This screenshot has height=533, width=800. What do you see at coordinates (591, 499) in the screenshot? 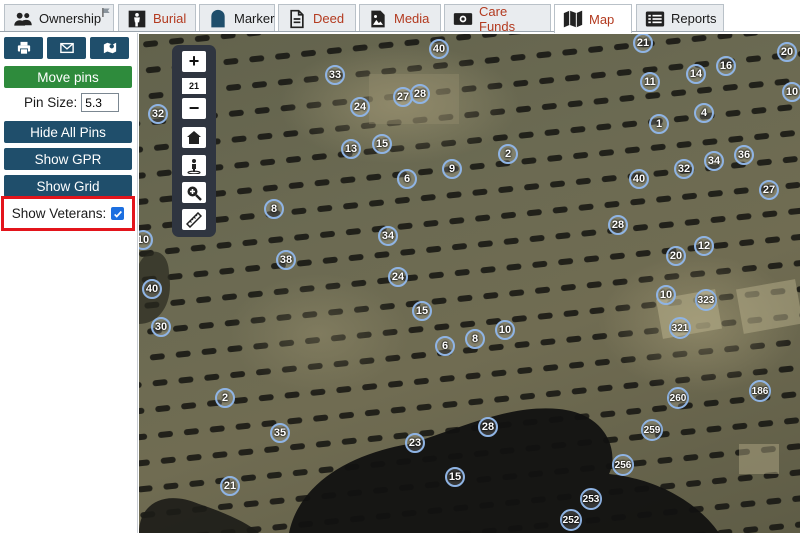
I see `burial-pin: 253` at bounding box center [591, 499].